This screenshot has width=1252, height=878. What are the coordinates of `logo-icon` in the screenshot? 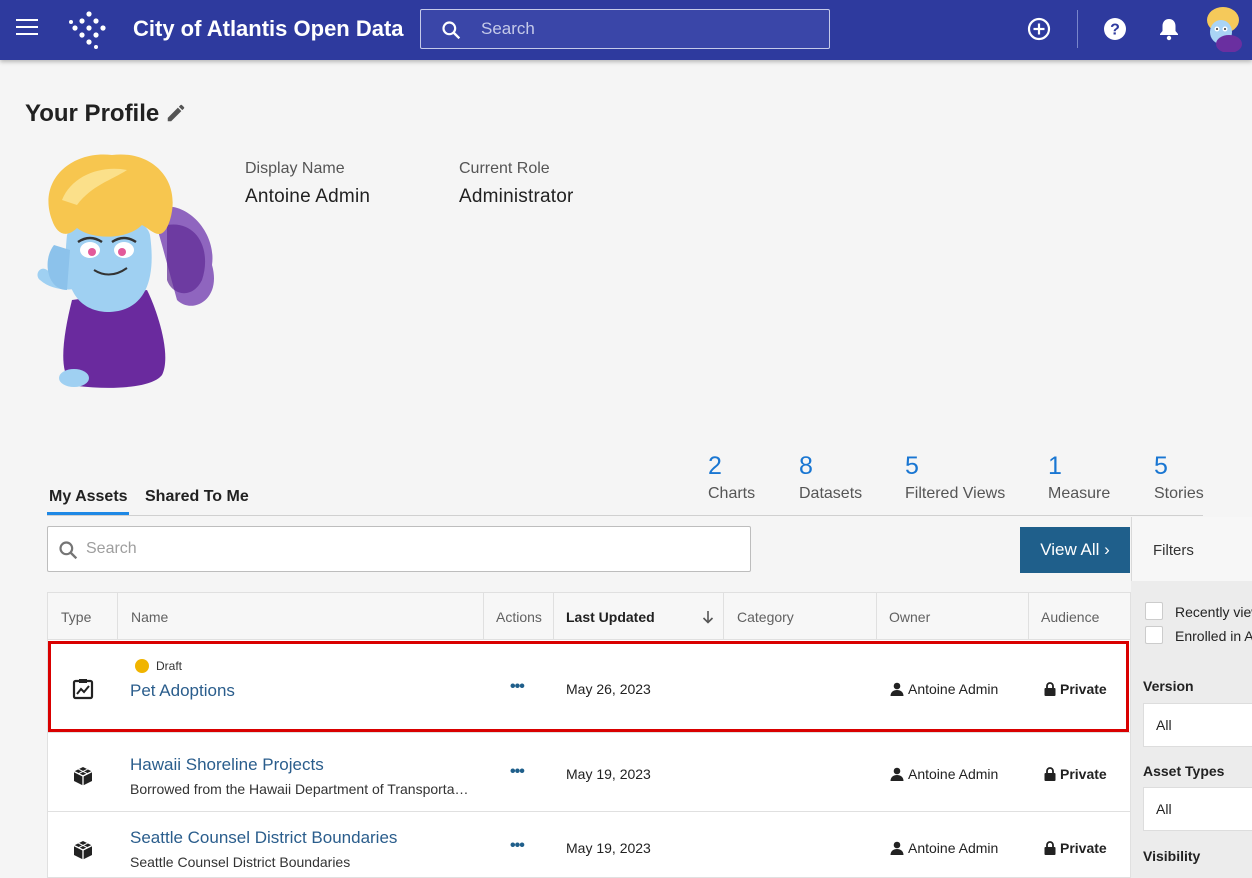 It's located at (89, 30).